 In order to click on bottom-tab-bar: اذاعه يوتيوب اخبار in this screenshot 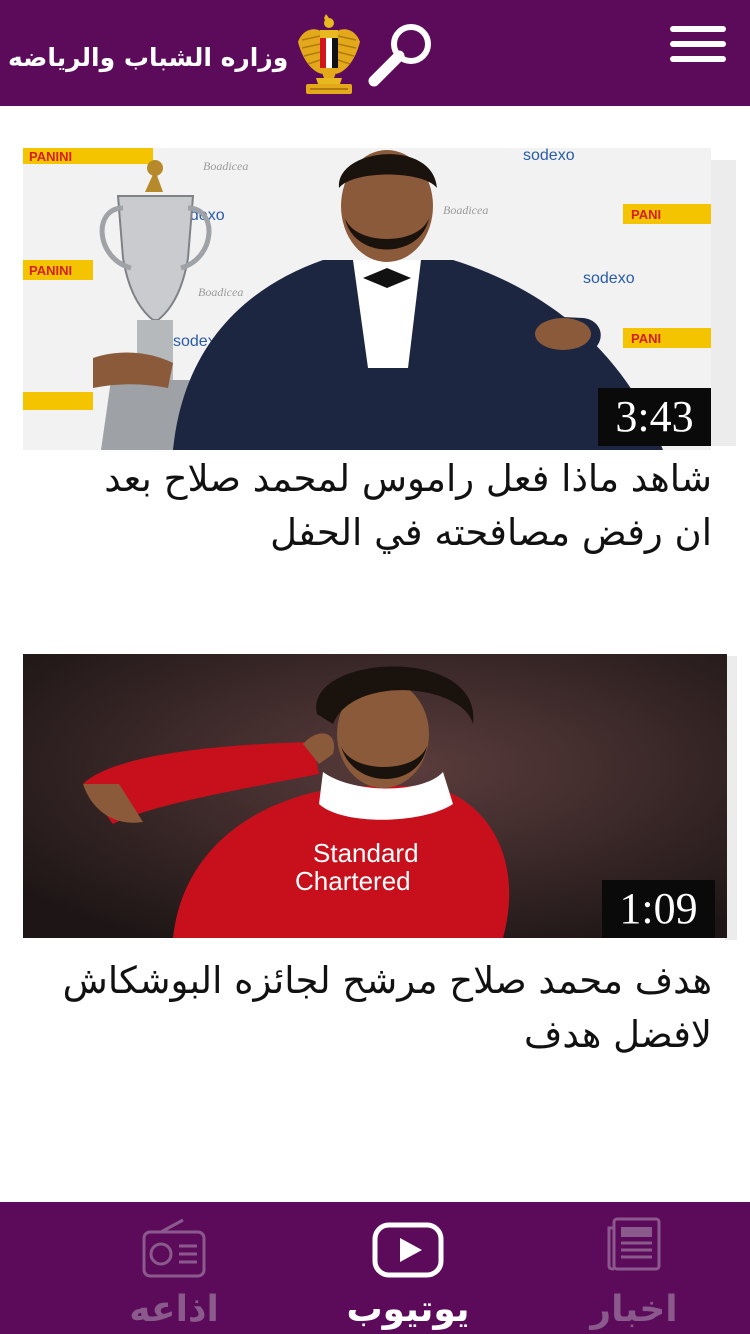, I will do `click(375, 1268)`.